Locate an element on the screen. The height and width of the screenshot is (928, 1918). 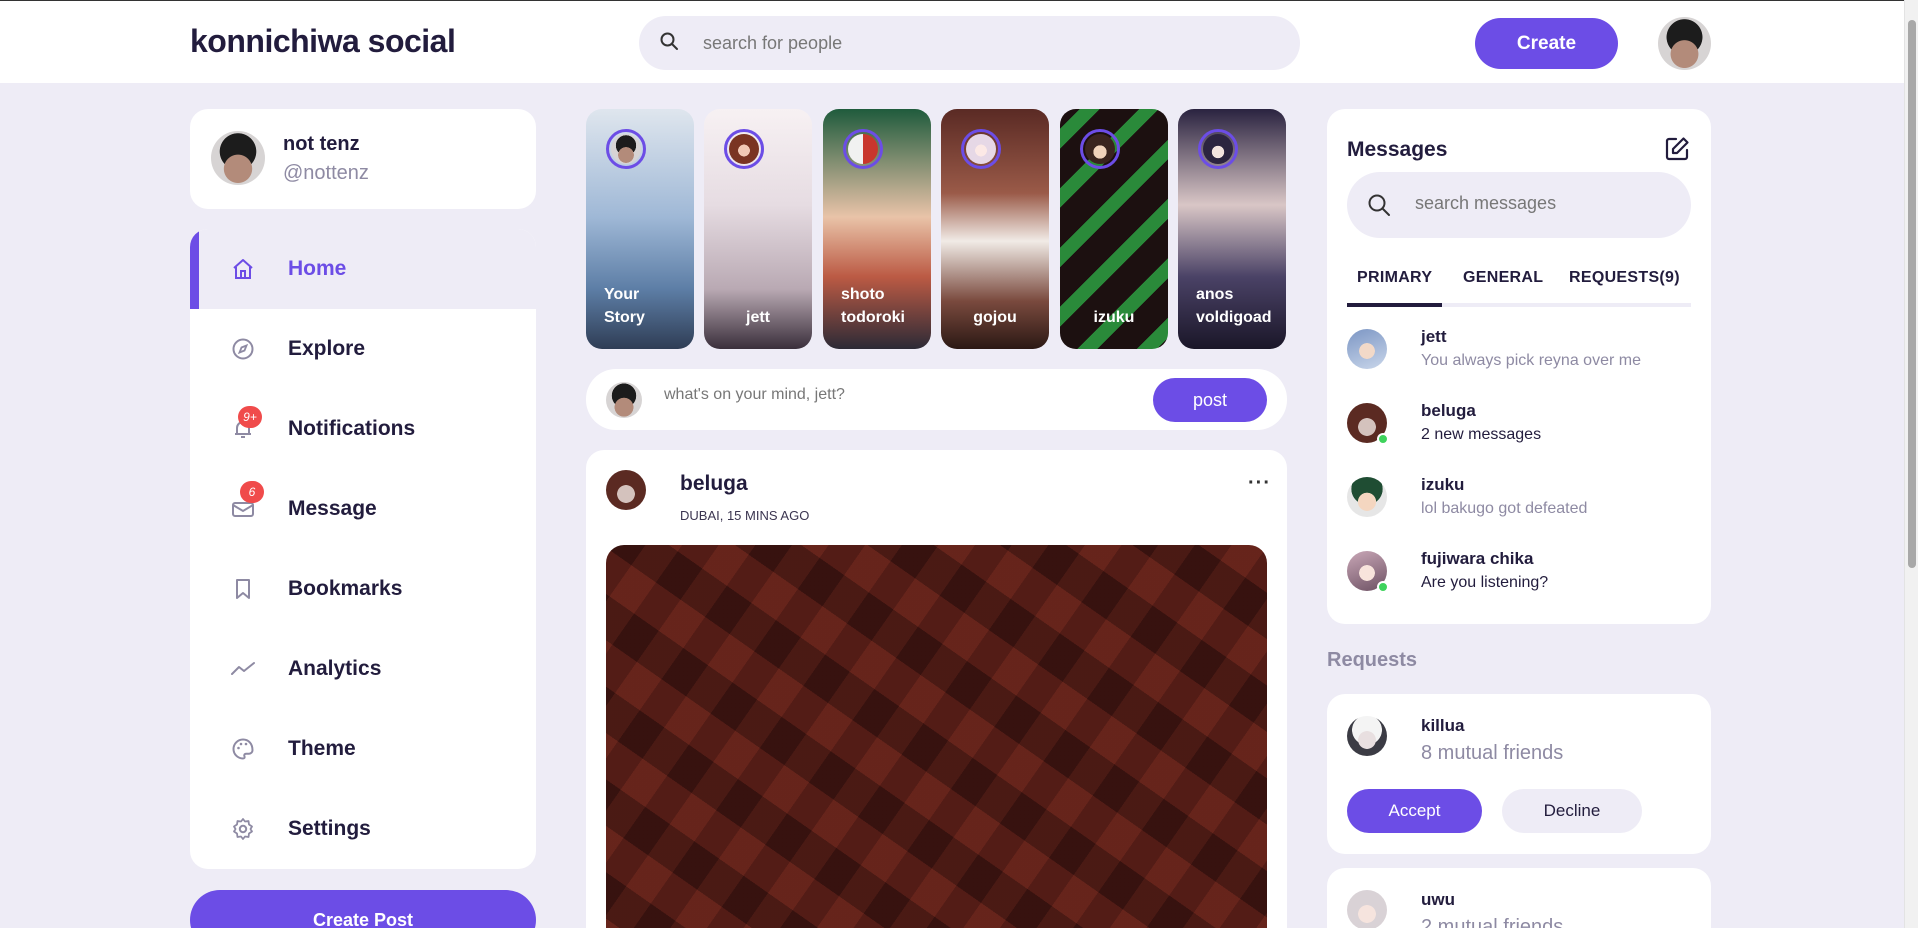
story-name: izuku is located at coordinates (1114, 317).